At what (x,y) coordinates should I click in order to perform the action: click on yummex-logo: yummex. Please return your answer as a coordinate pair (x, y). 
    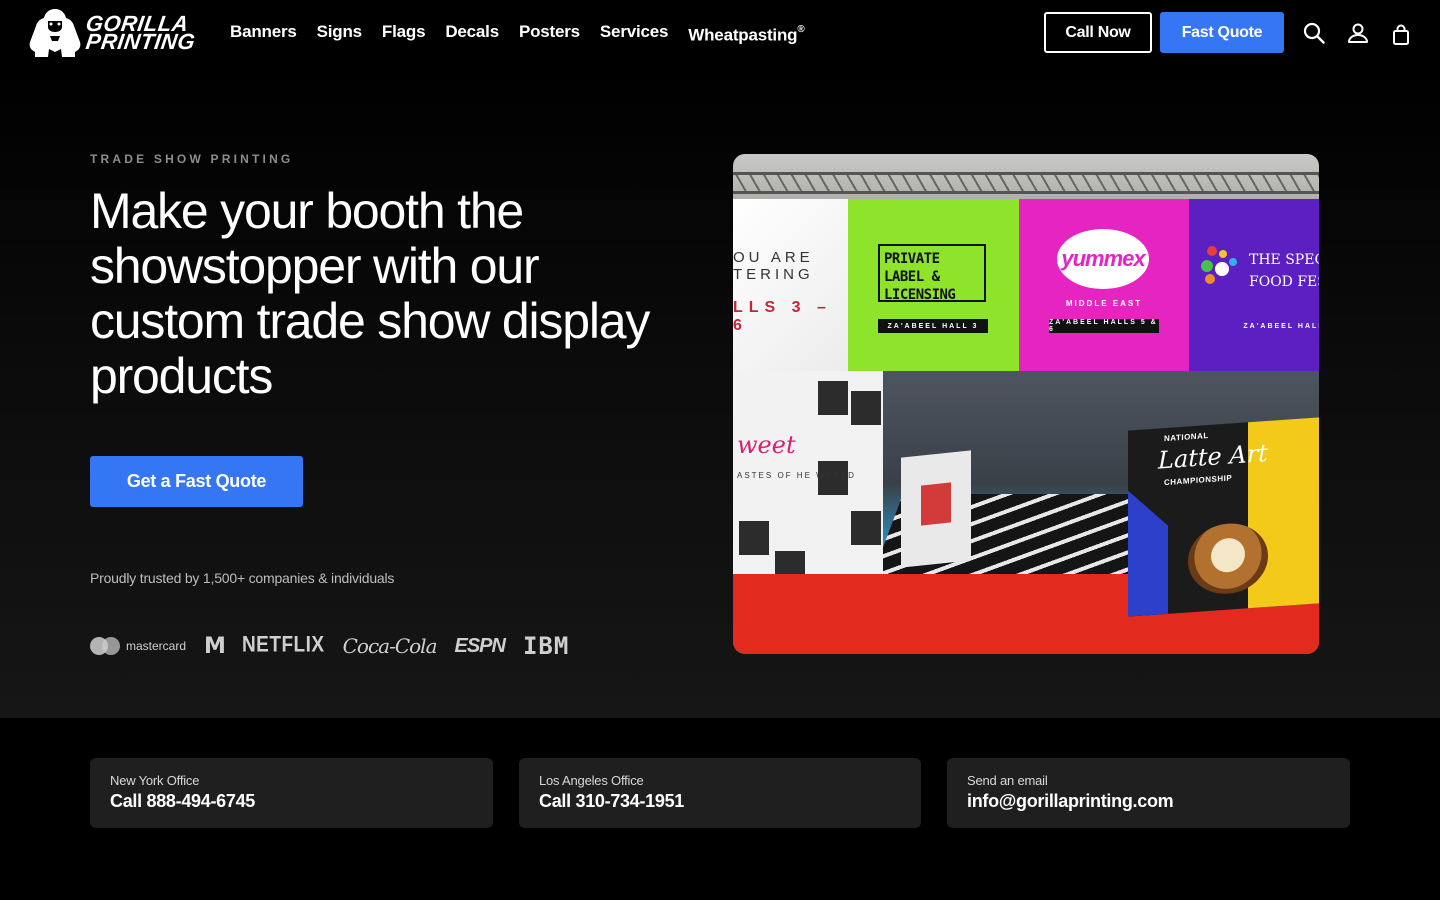
    Looking at the image, I should click on (1103, 259).